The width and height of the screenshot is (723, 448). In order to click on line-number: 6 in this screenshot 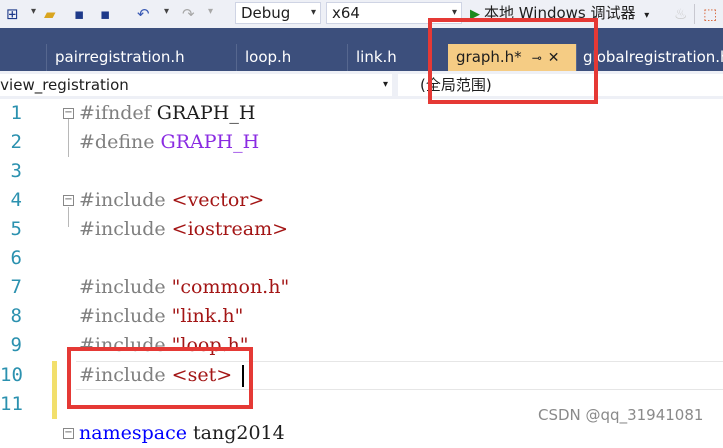, I will do `click(16, 258)`.